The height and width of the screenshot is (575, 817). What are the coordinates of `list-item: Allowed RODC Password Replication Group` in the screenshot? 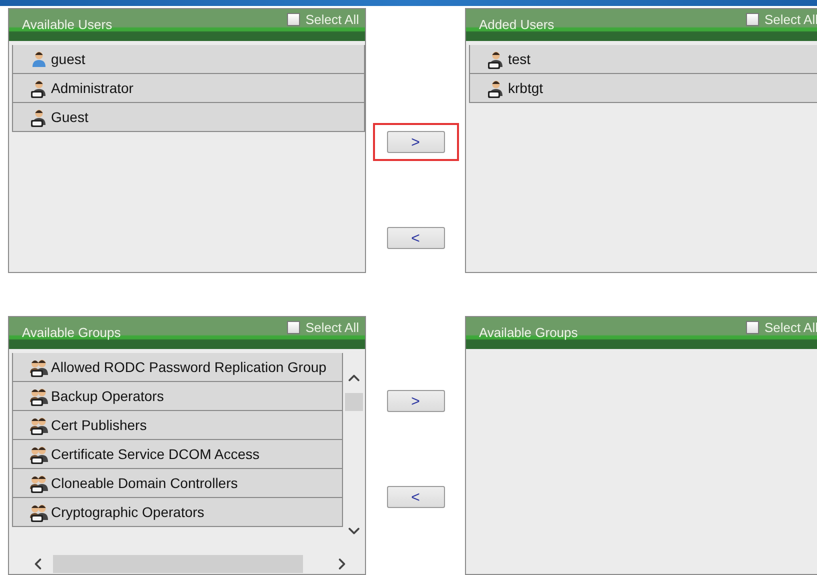 It's located at (177, 367).